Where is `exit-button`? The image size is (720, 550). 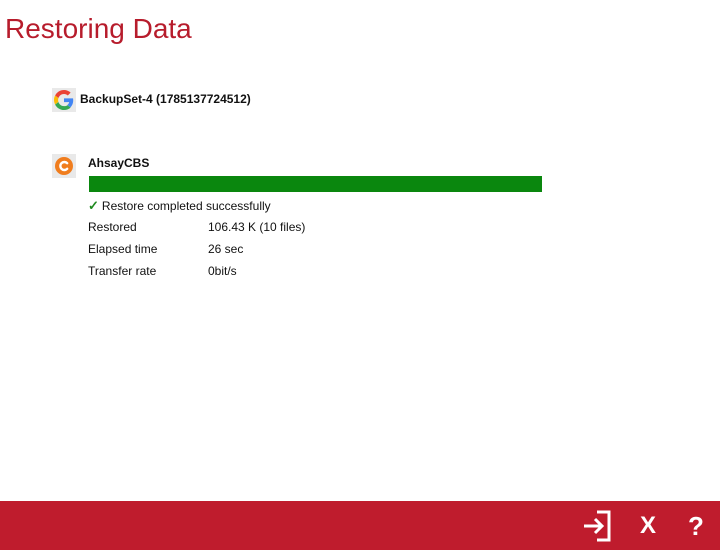 exit-button is located at coordinates (597, 526).